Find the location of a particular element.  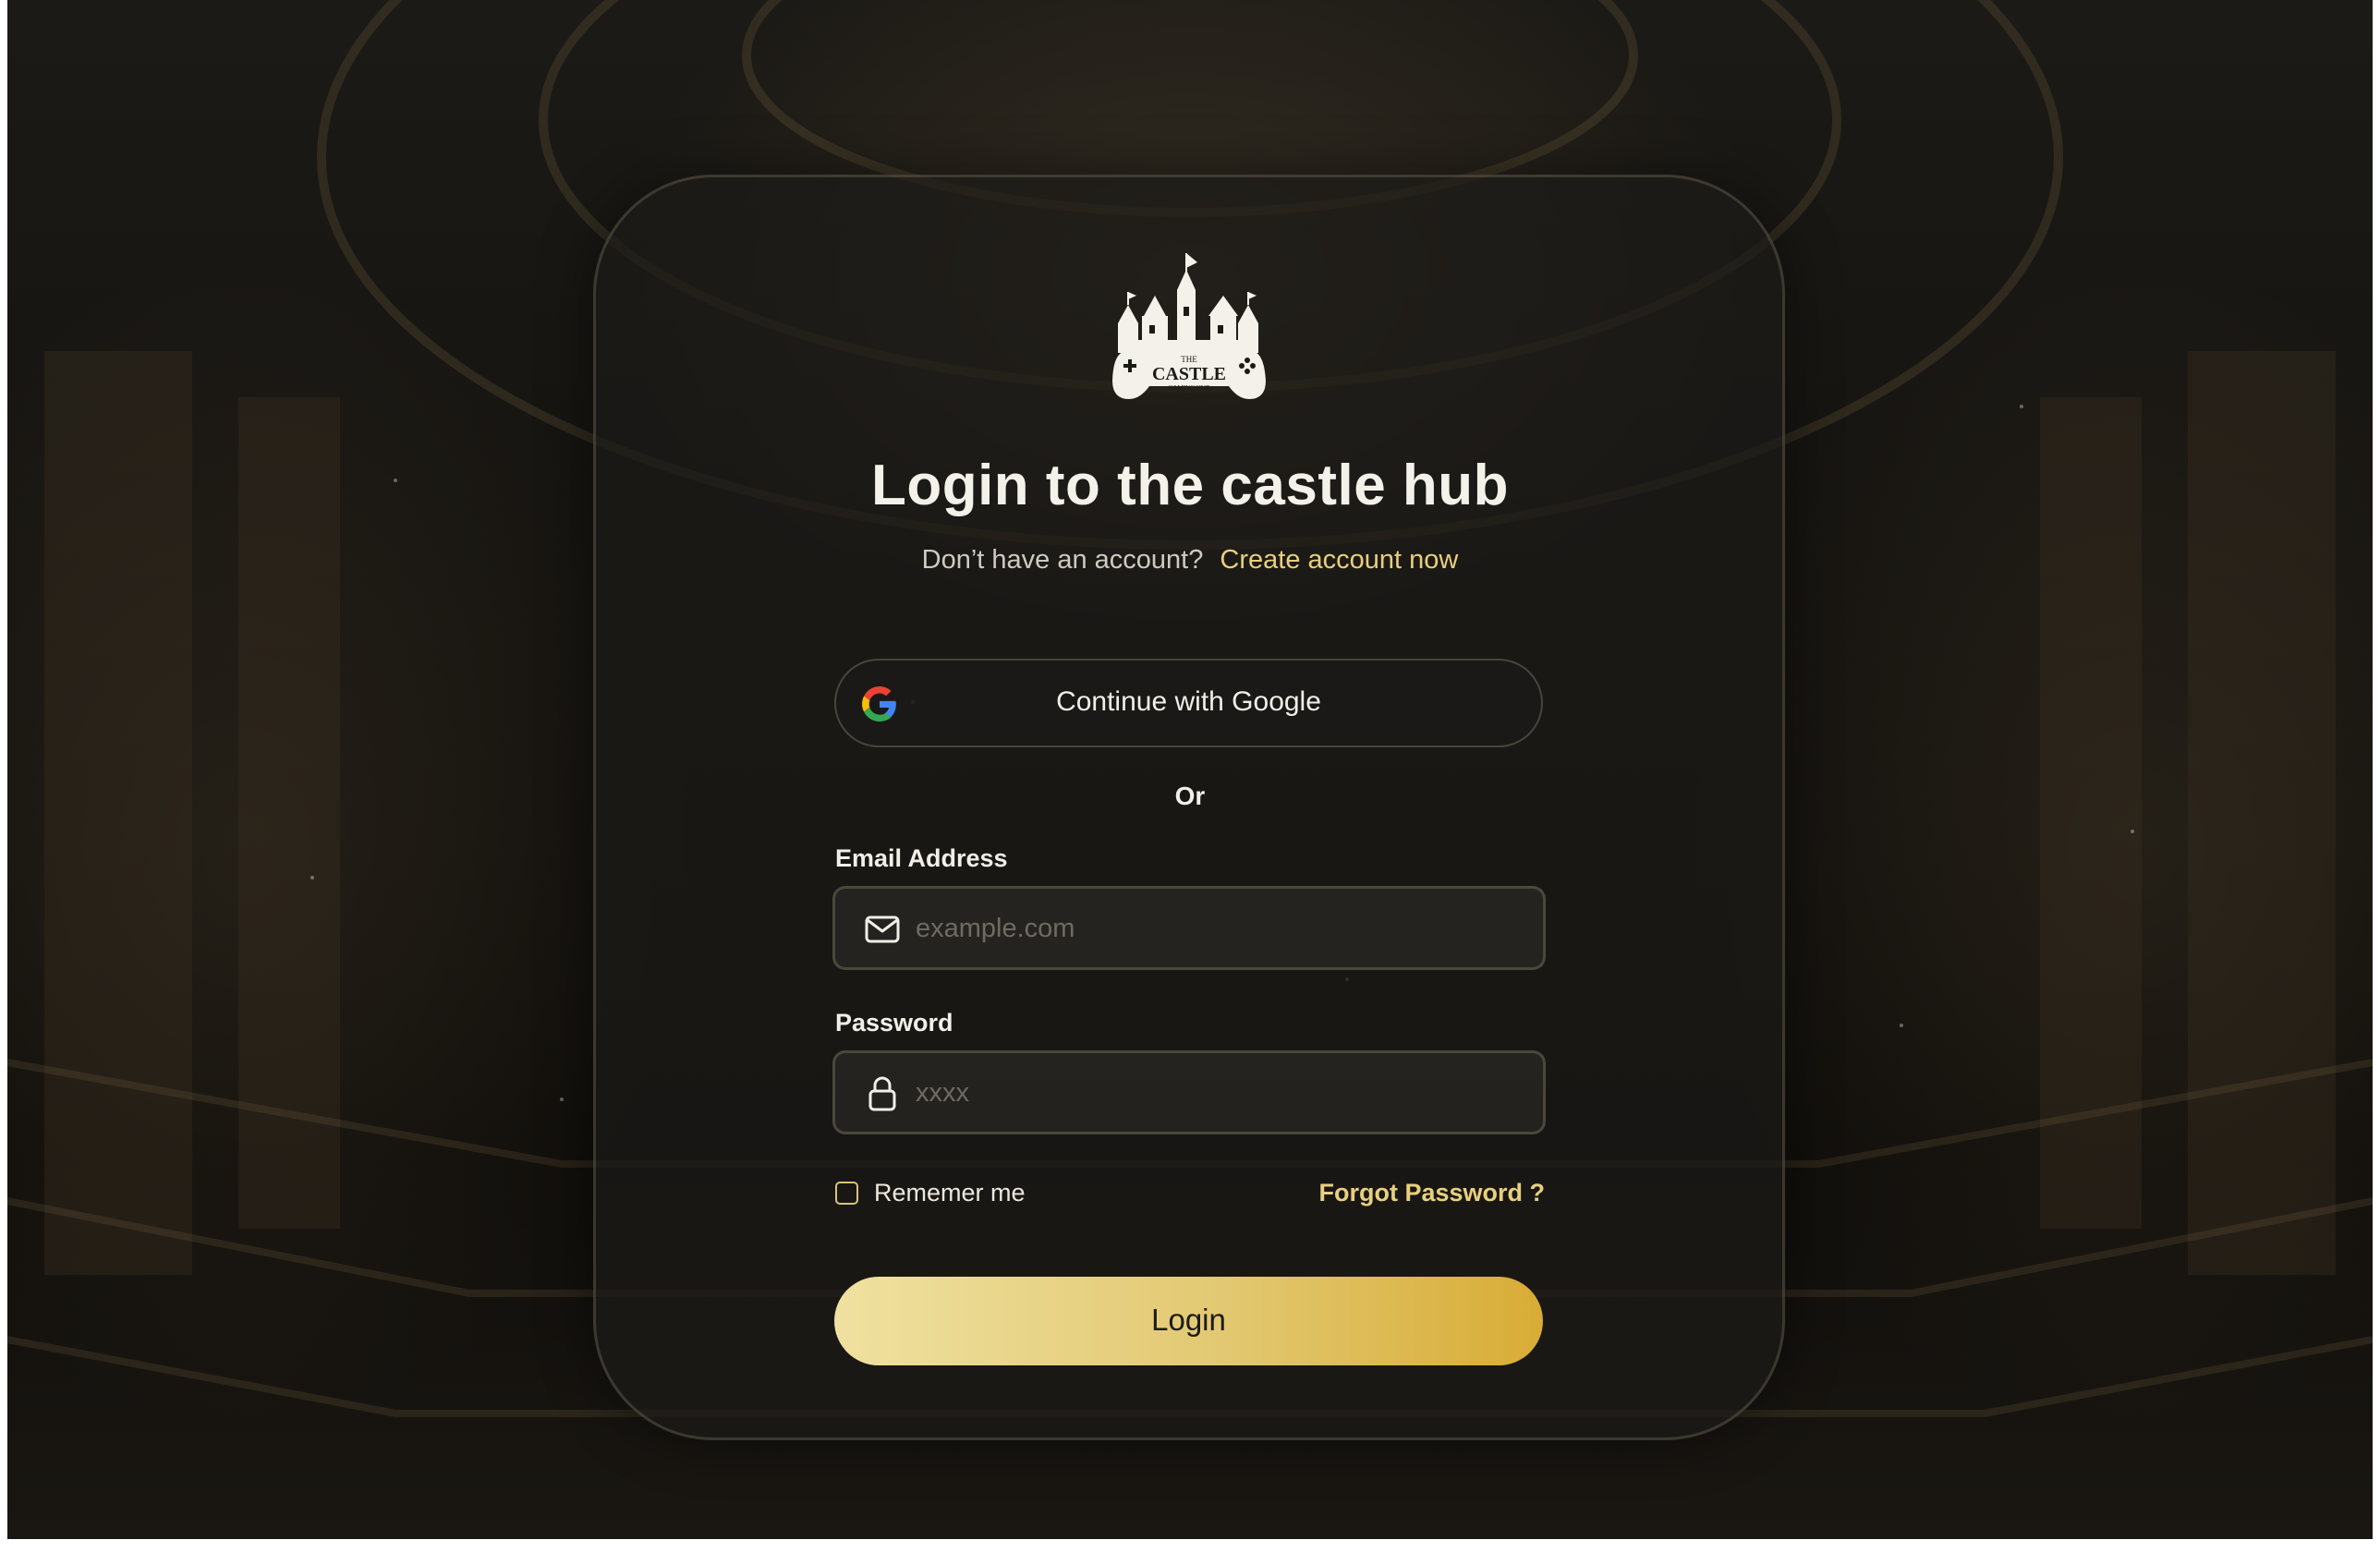

remember-me-label: Rememer me is located at coordinates (950, 1192).